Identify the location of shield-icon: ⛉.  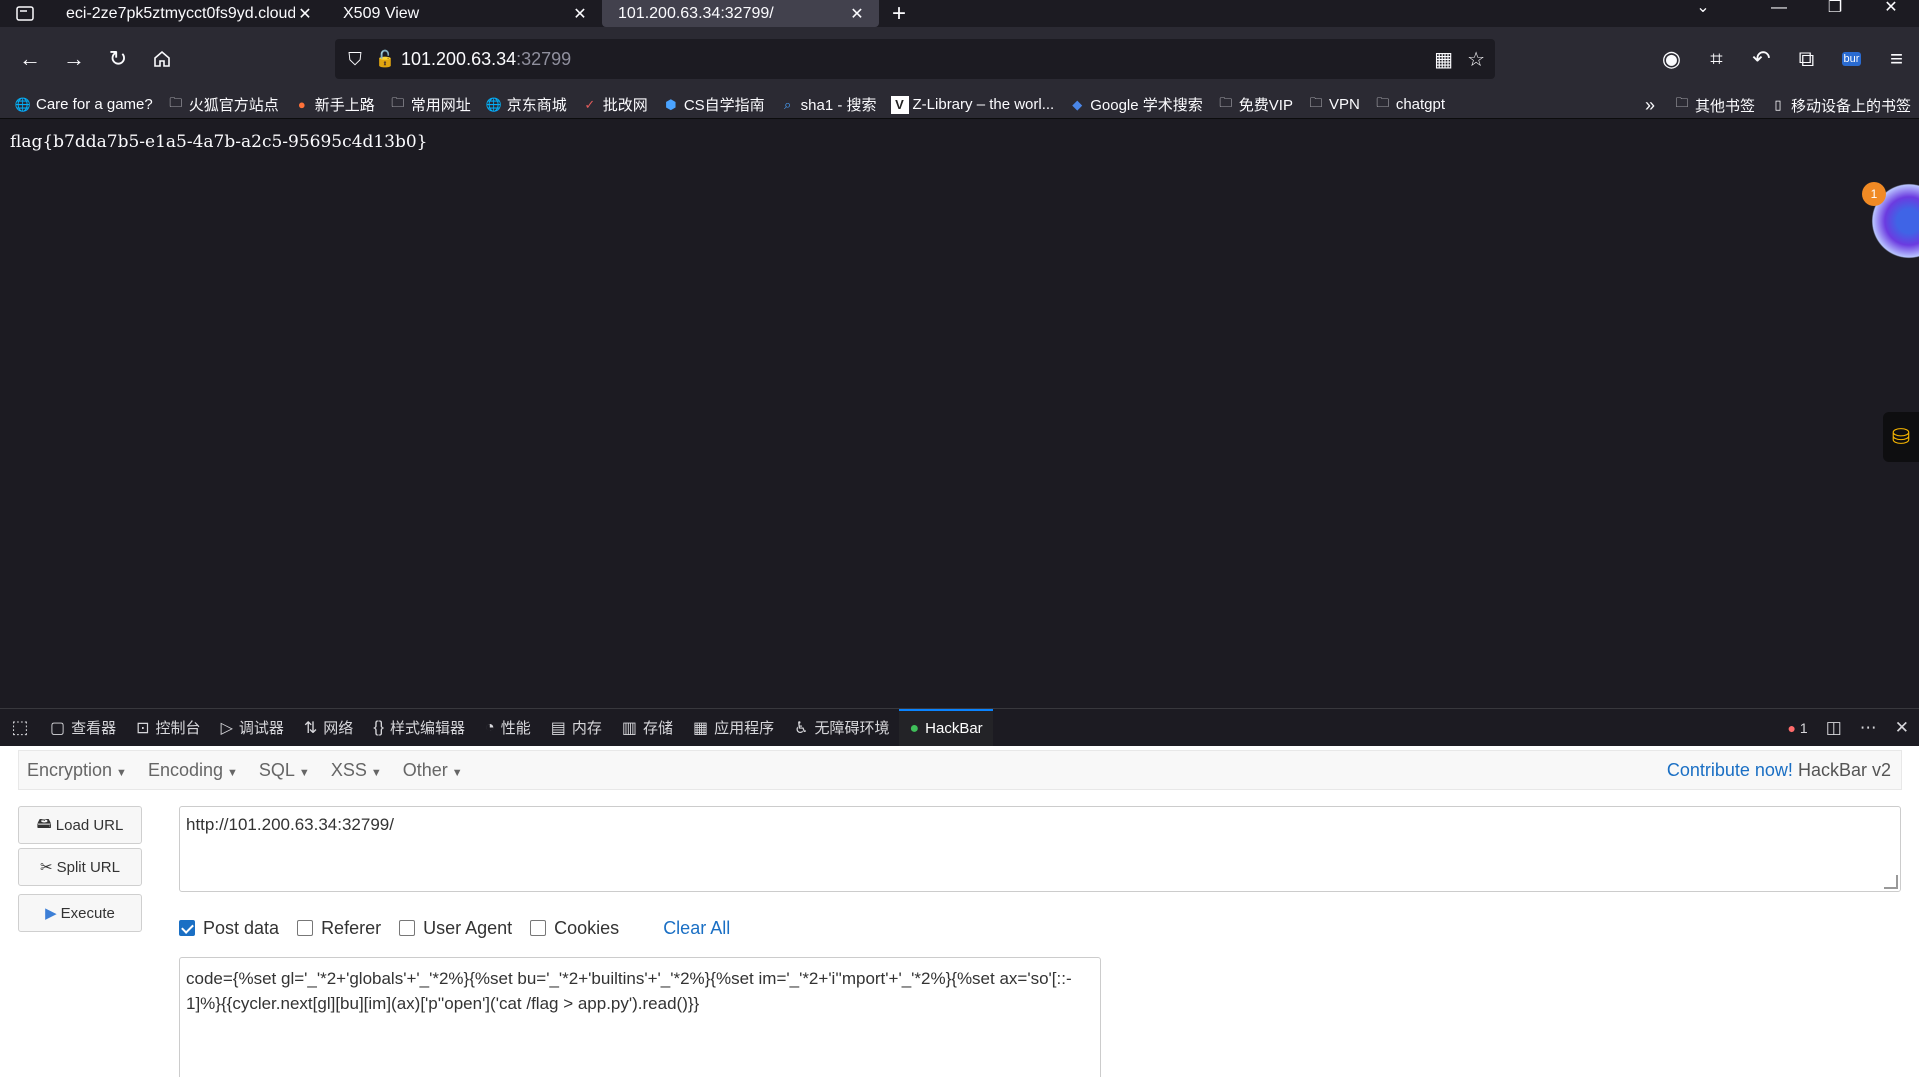
(355, 59).